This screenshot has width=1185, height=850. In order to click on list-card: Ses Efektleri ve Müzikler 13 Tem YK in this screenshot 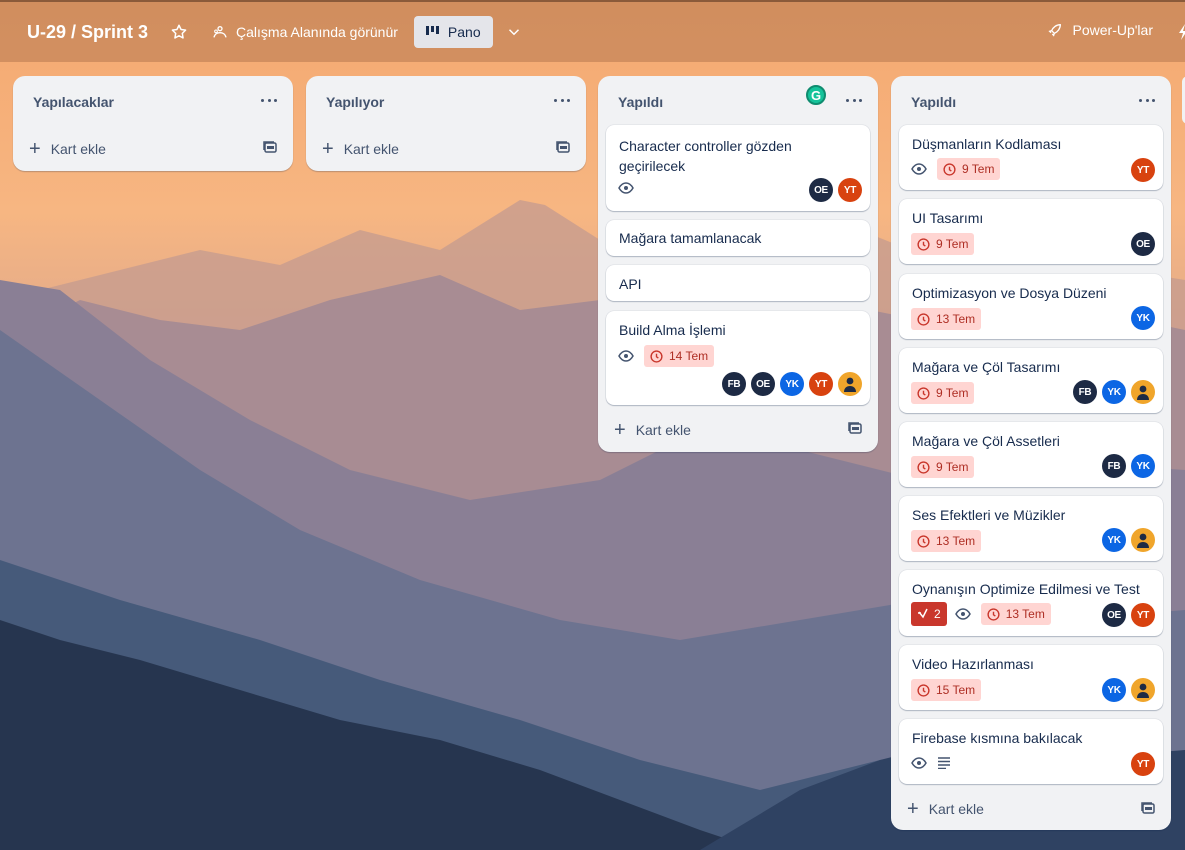, I will do `click(1031, 528)`.